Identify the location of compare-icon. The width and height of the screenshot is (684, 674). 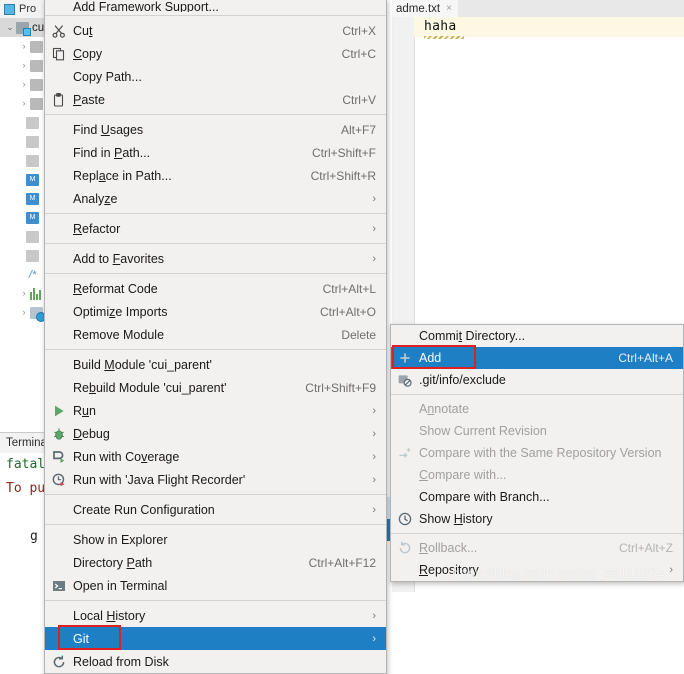
(405, 453).